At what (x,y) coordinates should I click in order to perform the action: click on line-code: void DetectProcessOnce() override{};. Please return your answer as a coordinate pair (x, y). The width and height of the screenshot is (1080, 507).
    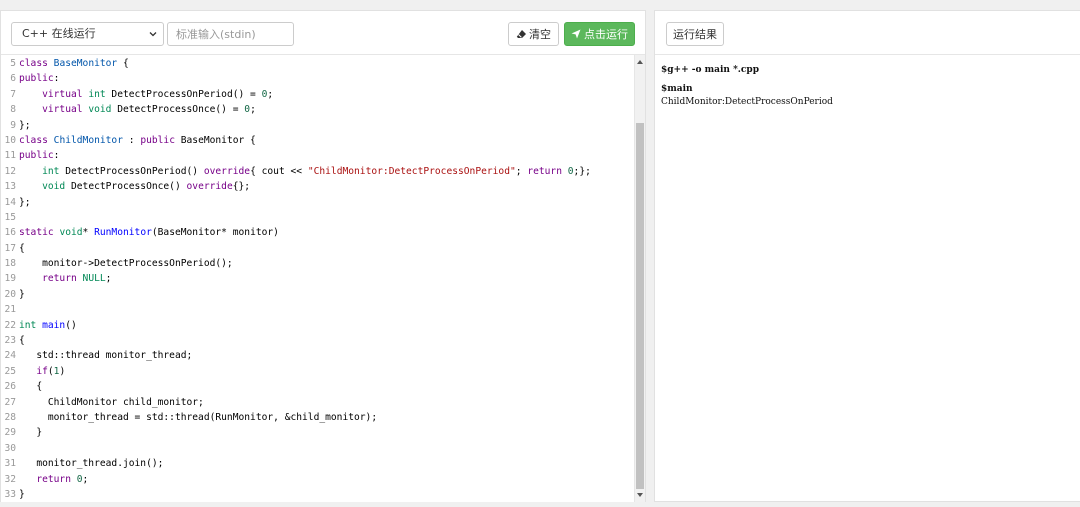
    Looking at the image, I should click on (146, 187).